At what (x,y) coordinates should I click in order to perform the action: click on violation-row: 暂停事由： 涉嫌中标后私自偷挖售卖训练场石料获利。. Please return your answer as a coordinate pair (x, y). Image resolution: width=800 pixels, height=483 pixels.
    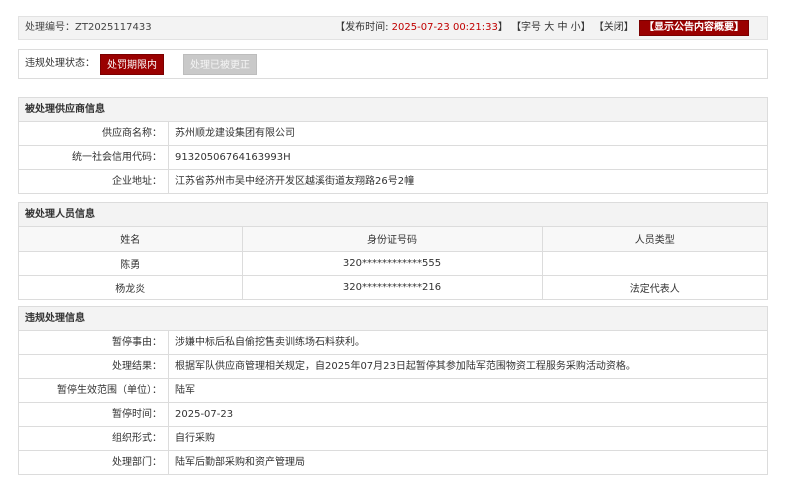
    Looking at the image, I should click on (393, 343).